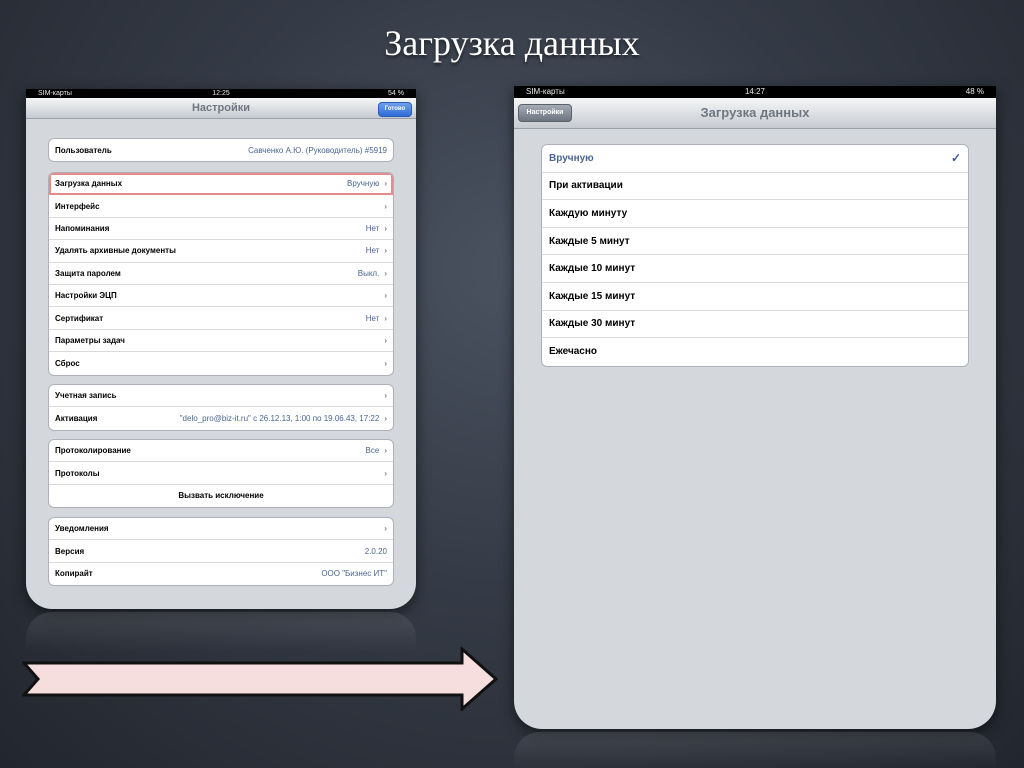  What do you see at coordinates (395, 109) in the screenshot?
I see `done-button: Готово` at bounding box center [395, 109].